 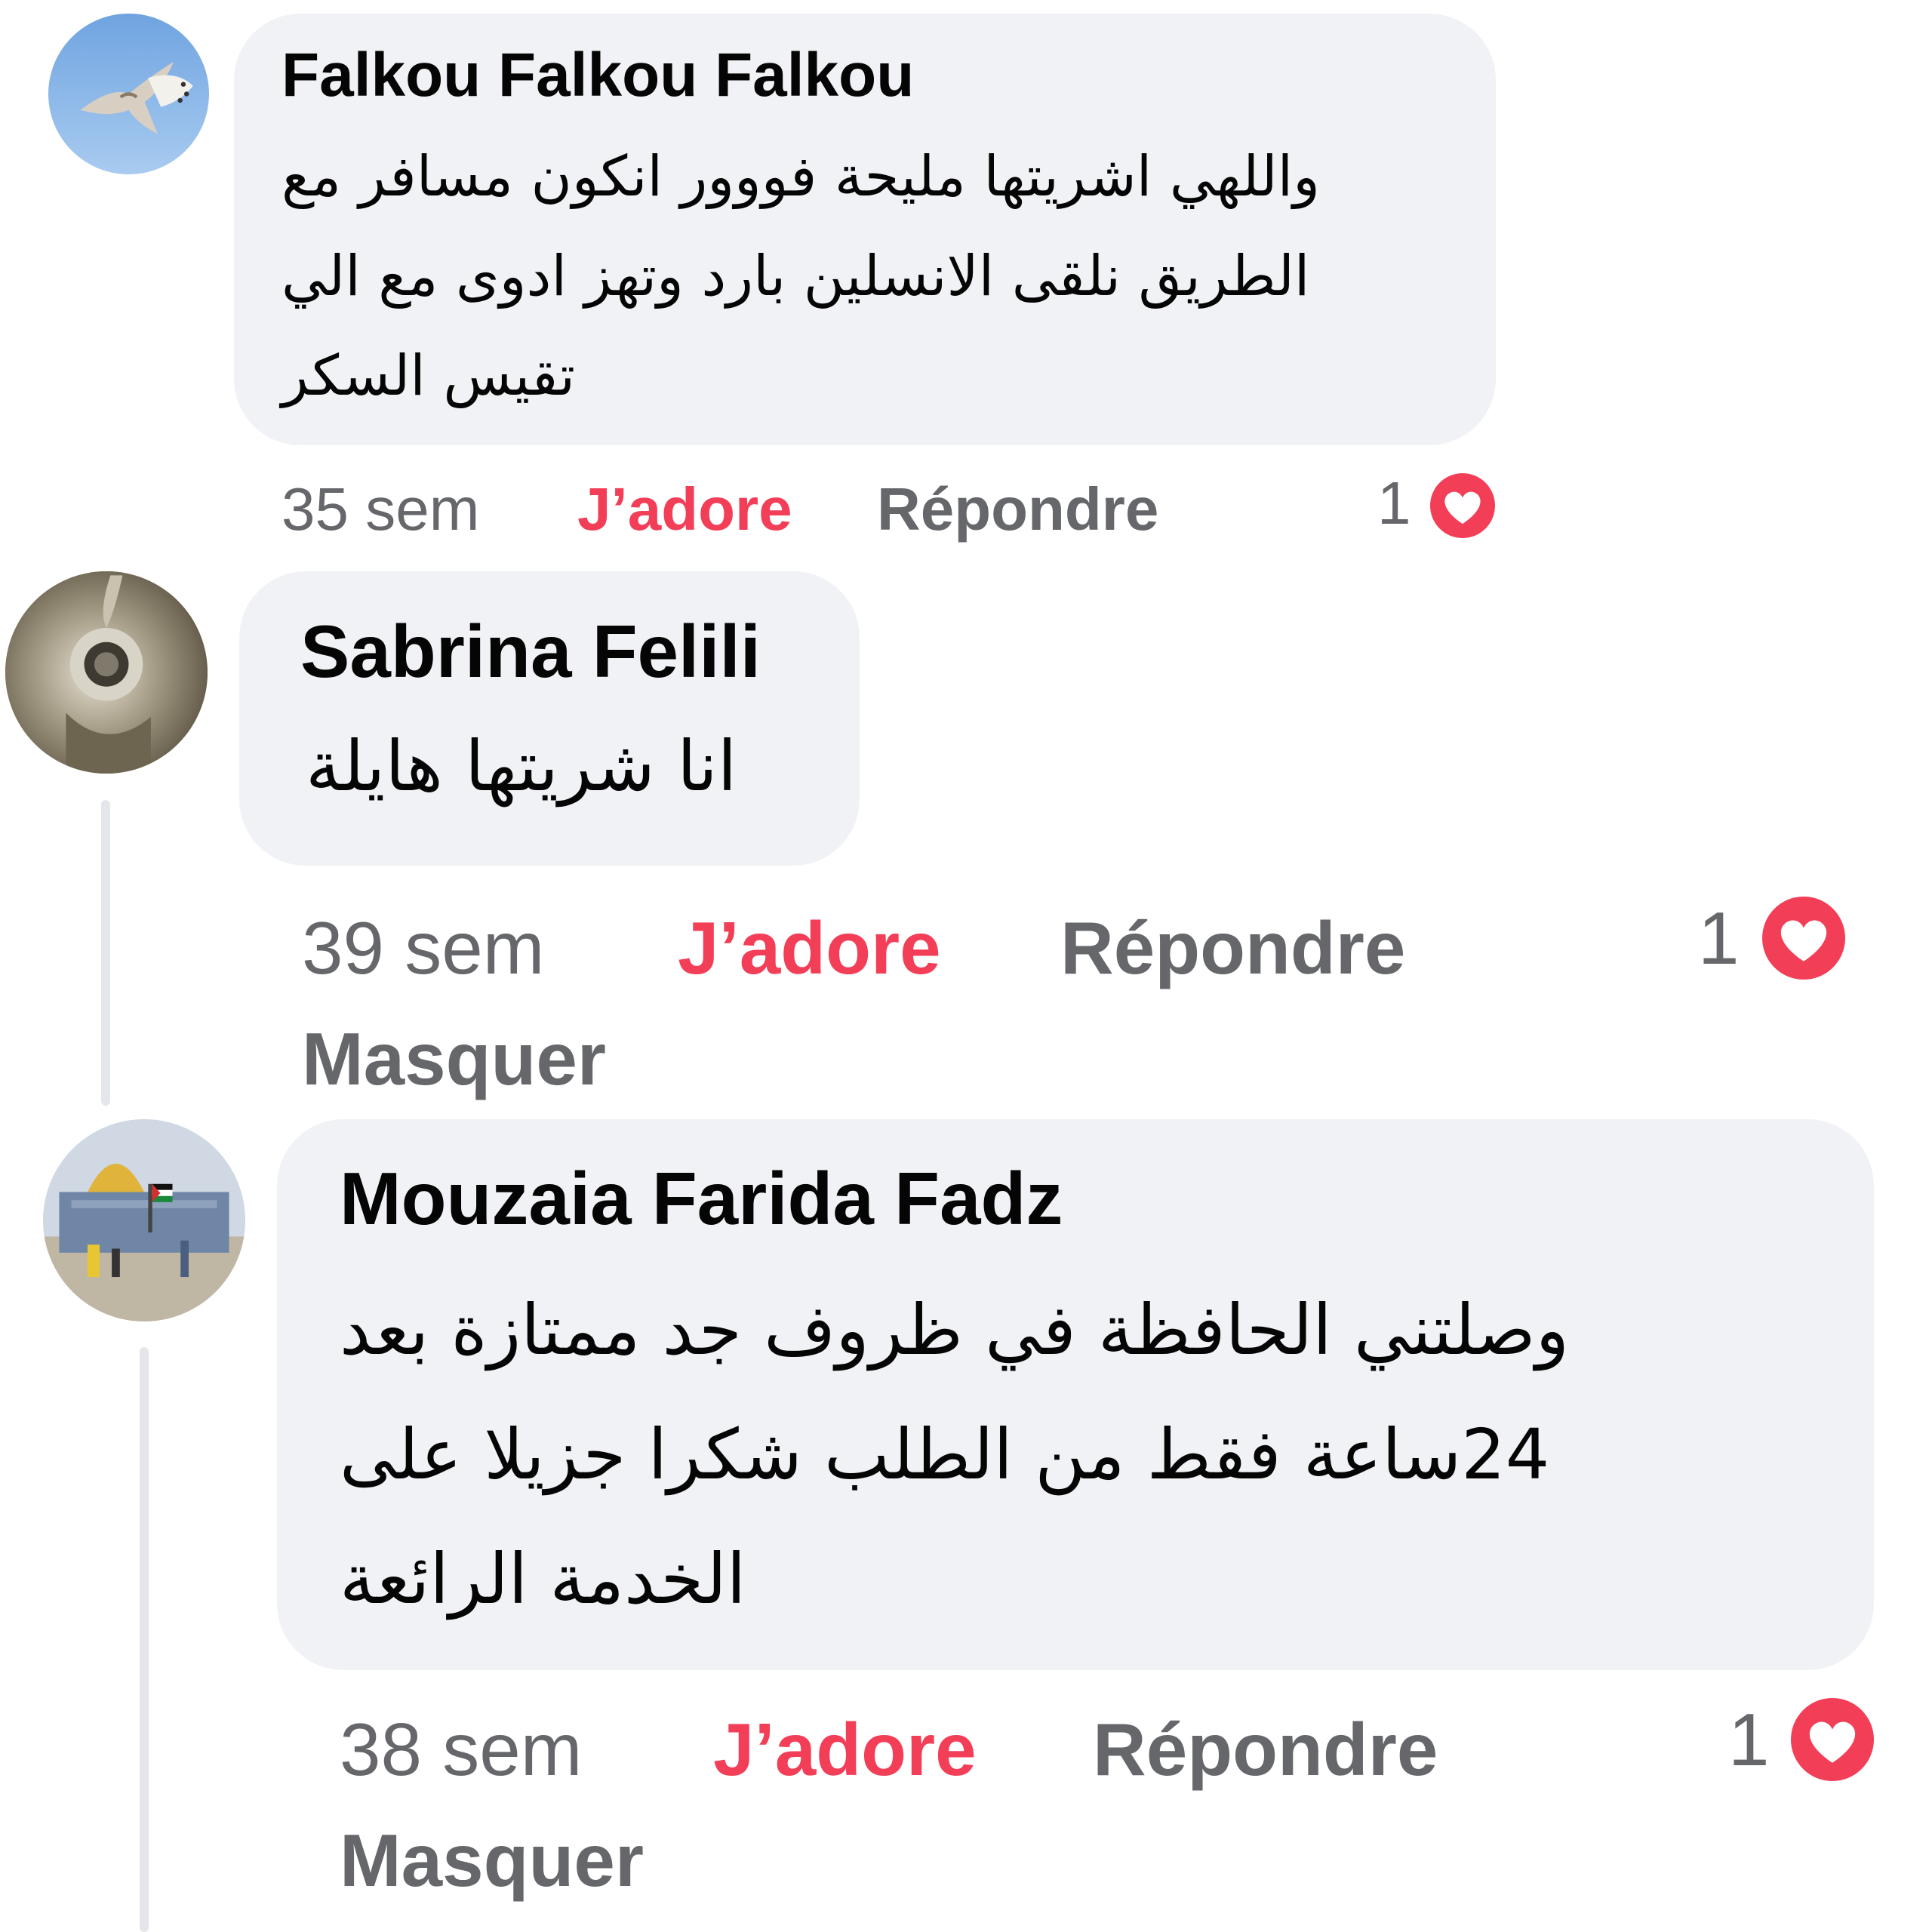 I want to click on comment-text: انا شريتها هايلة, so click(x=570, y=767).